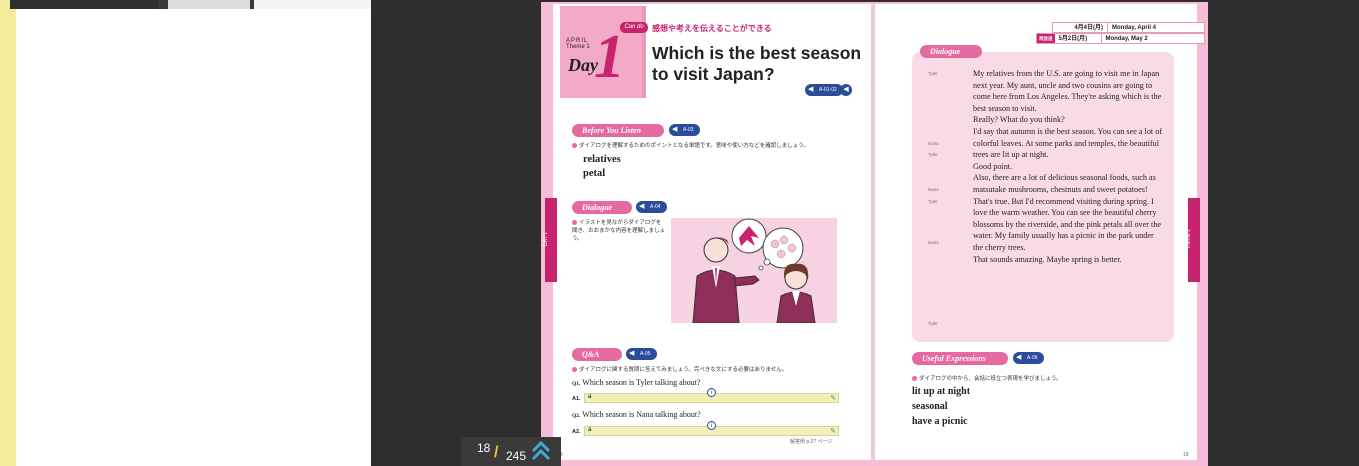 This screenshot has height=466, width=1359. I want to click on audio-badge: ◀ A-05, so click(641, 354).